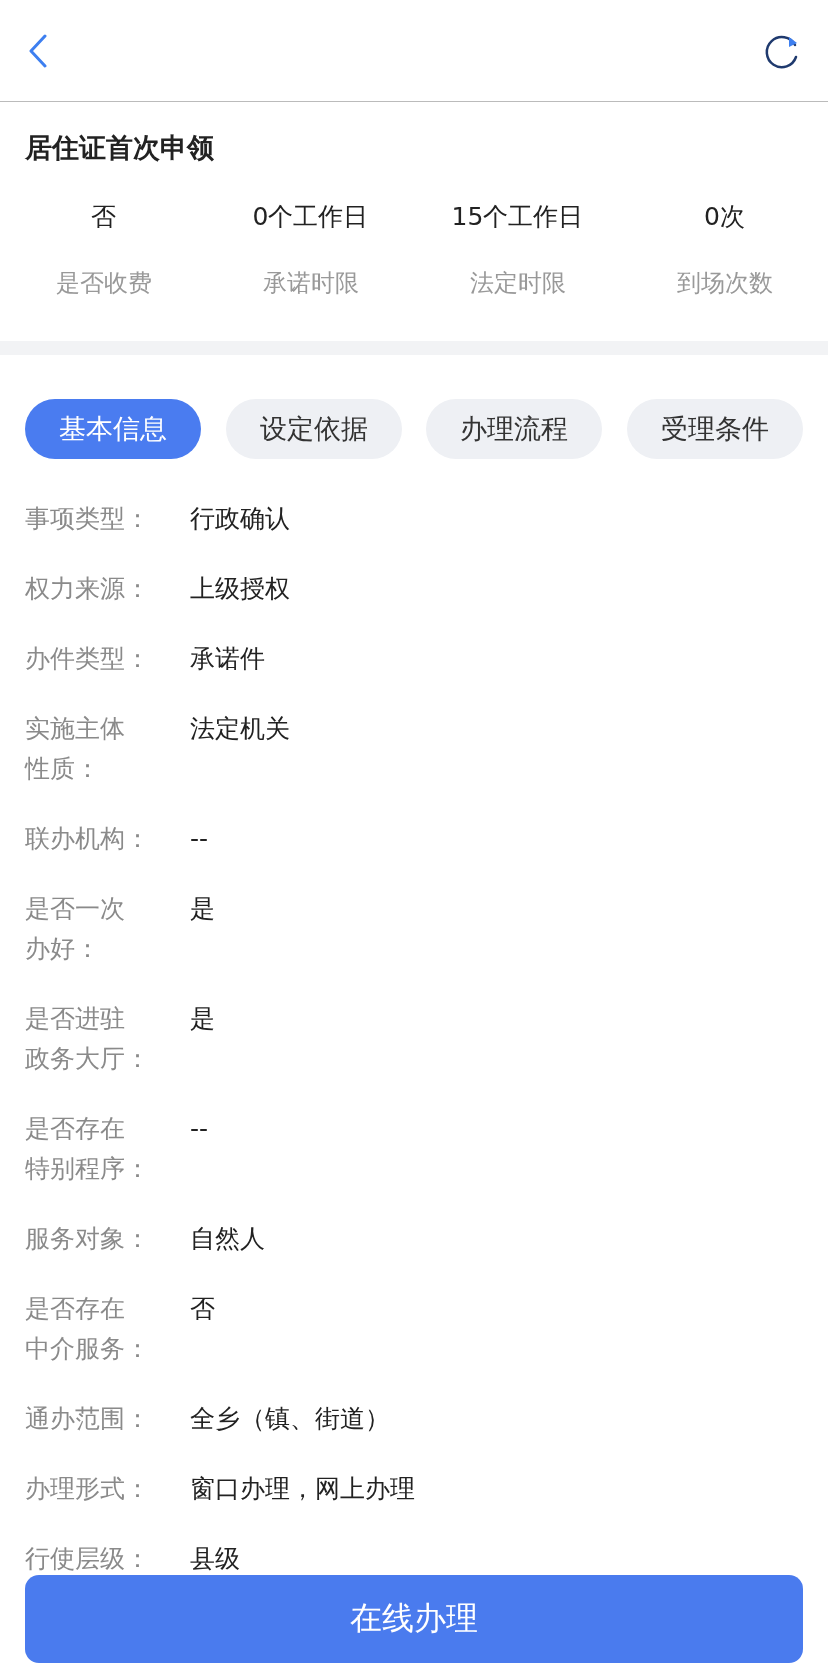 The image size is (828, 1679). What do you see at coordinates (302, 1489) in the screenshot?
I see `field-value: 窗口办理，网上办理` at bounding box center [302, 1489].